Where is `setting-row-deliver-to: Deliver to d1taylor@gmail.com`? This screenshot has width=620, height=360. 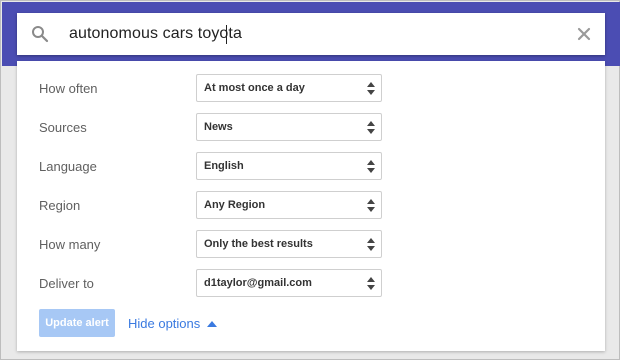 setting-row-deliver-to: Deliver to d1taylor@gmail.com is located at coordinates (311, 284).